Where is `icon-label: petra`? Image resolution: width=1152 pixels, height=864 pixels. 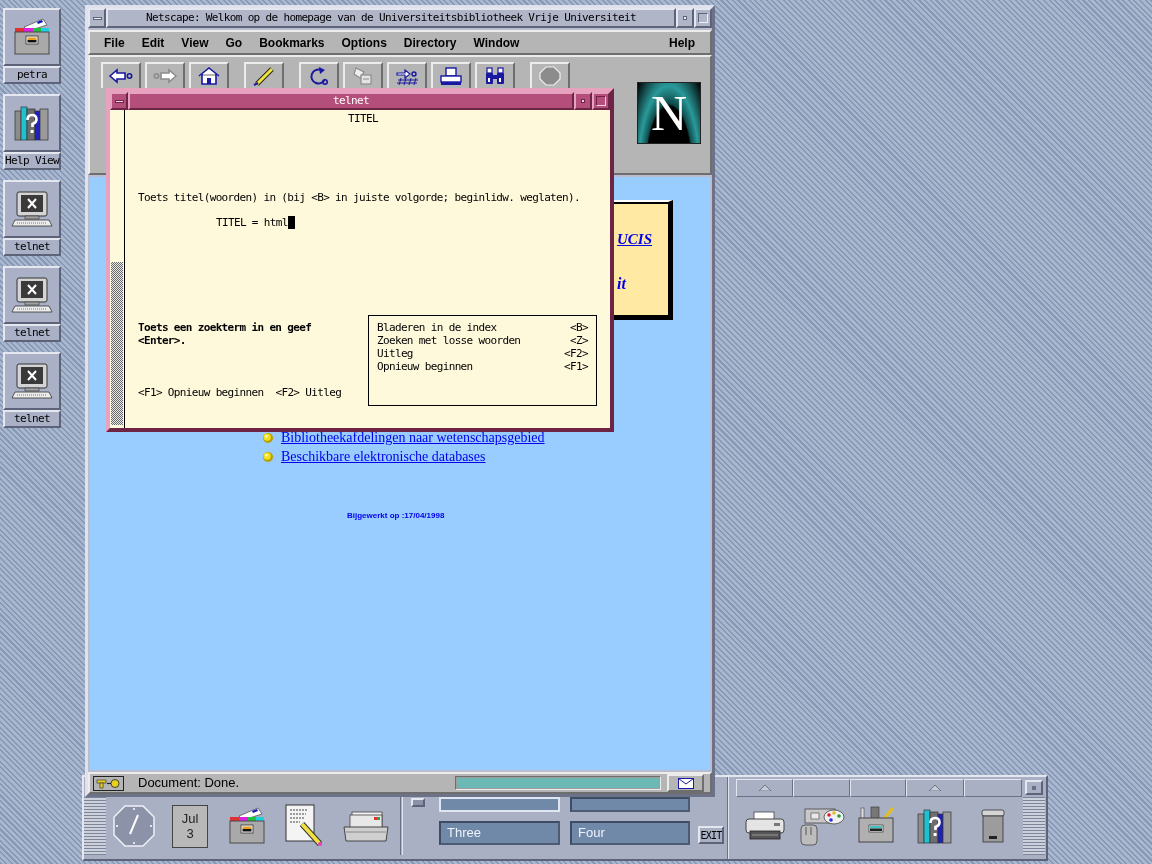 icon-label: petra is located at coordinates (32, 75).